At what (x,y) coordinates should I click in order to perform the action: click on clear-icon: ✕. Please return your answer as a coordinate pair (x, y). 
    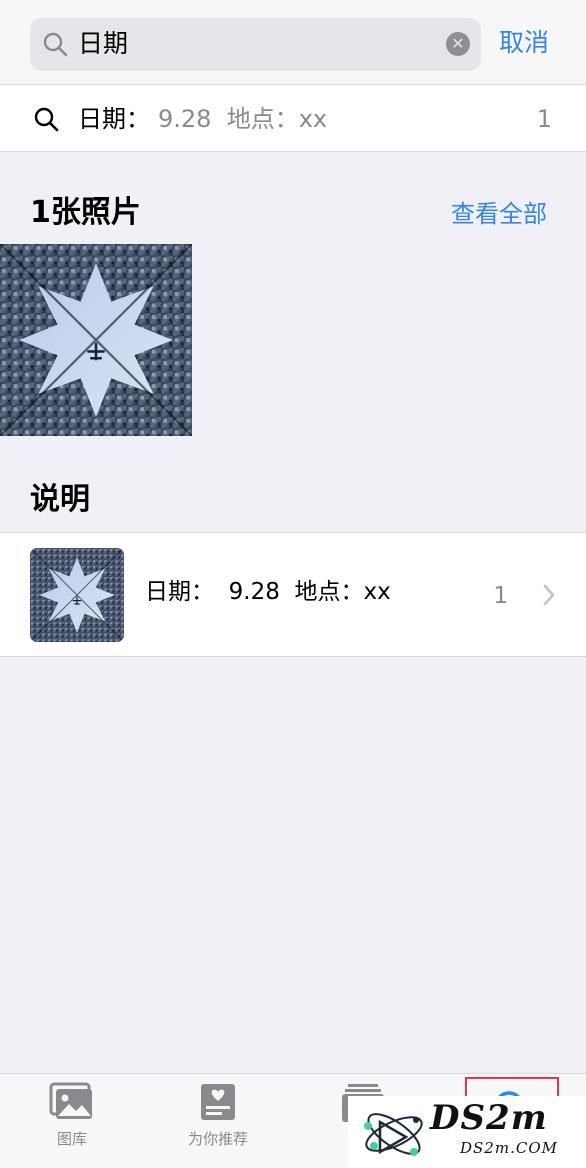
    Looking at the image, I should click on (458, 44).